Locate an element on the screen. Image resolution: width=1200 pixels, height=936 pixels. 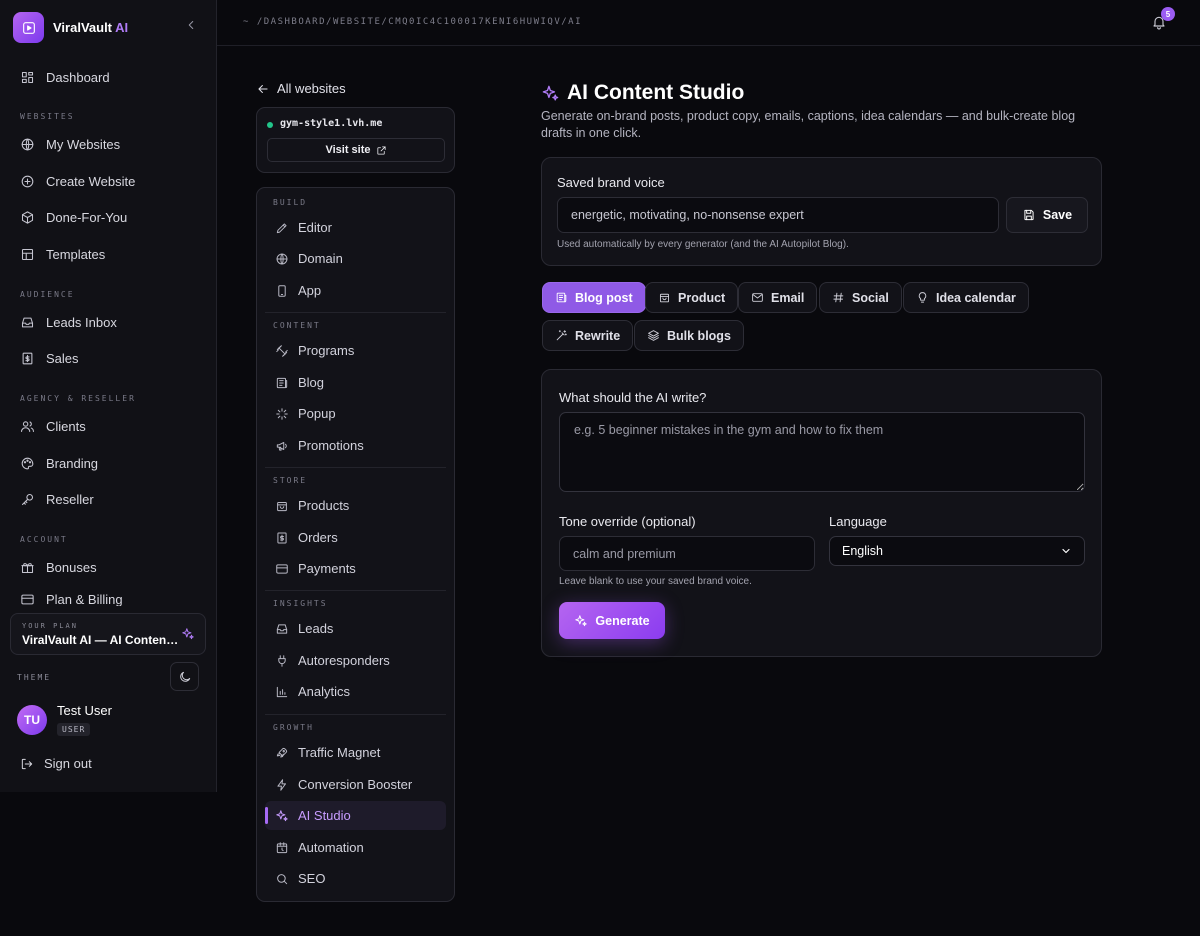
arrow-left-icon is located at coordinates (263, 88).